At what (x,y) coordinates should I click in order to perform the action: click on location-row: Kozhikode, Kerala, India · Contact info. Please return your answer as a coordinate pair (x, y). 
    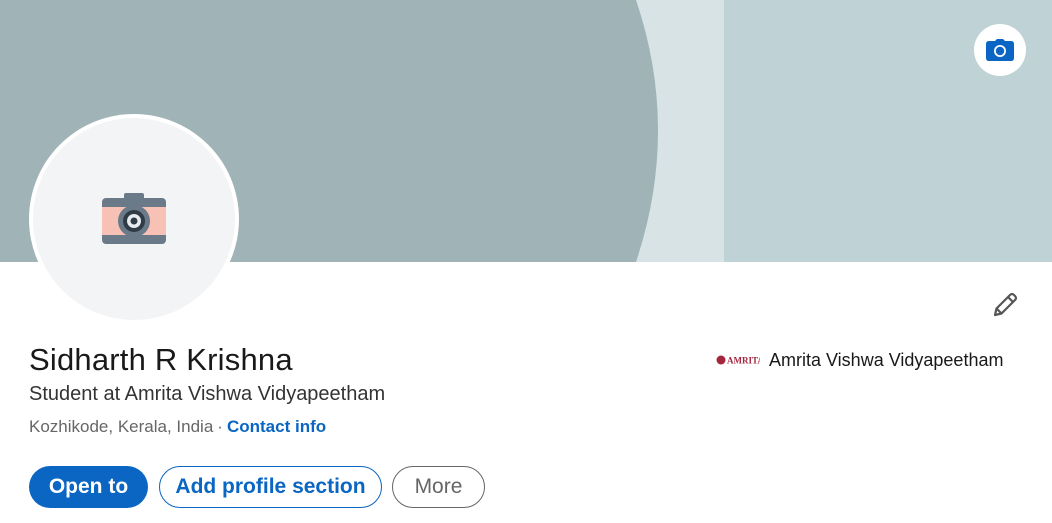
    Looking at the image, I should click on (177, 427).